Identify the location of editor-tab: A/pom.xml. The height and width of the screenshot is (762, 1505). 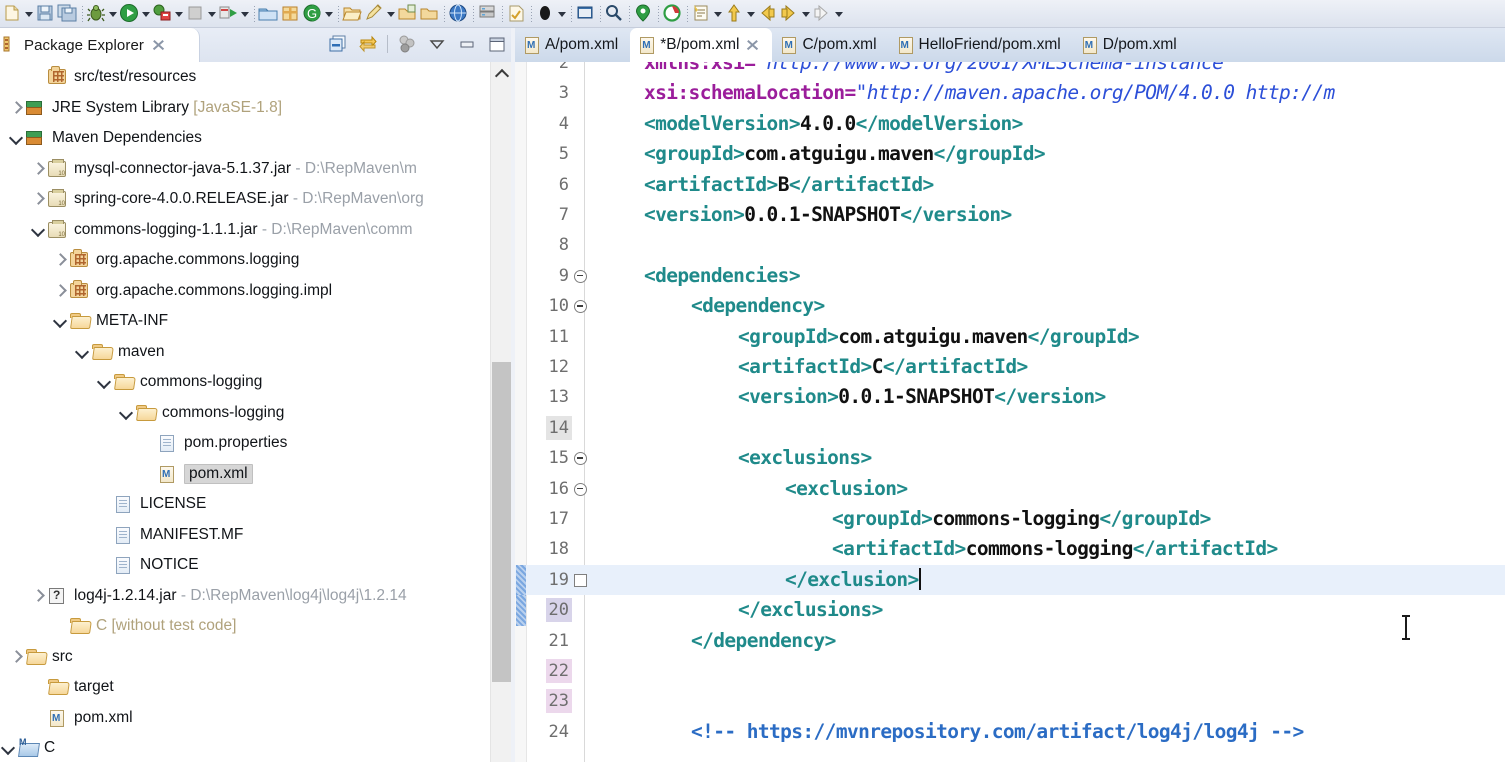
(572, 45).